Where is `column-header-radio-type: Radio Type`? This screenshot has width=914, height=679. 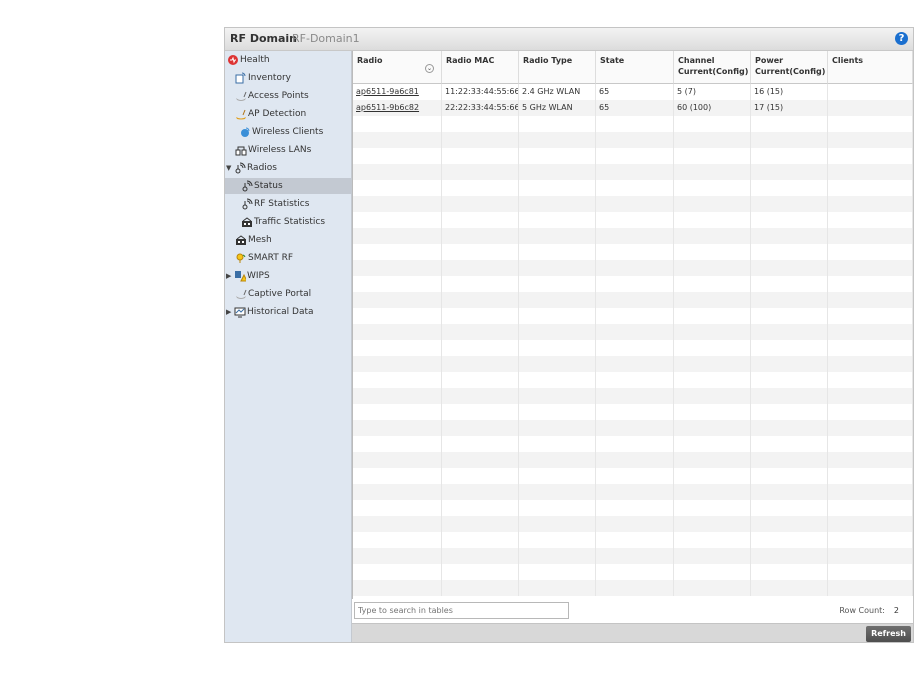 column-header-radio-type: Radio Type is located at coordinates (557, 67).